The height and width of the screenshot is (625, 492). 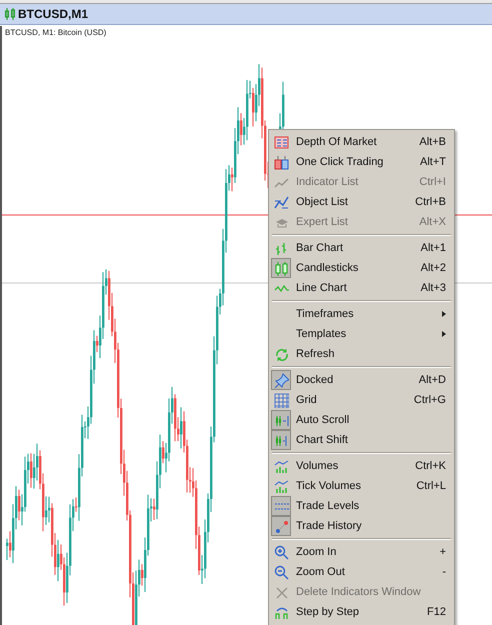 What do you see at coordinates (281, 552) in the screenshot?
I see `zoom-in-icon` at bounding box center [281, 552].